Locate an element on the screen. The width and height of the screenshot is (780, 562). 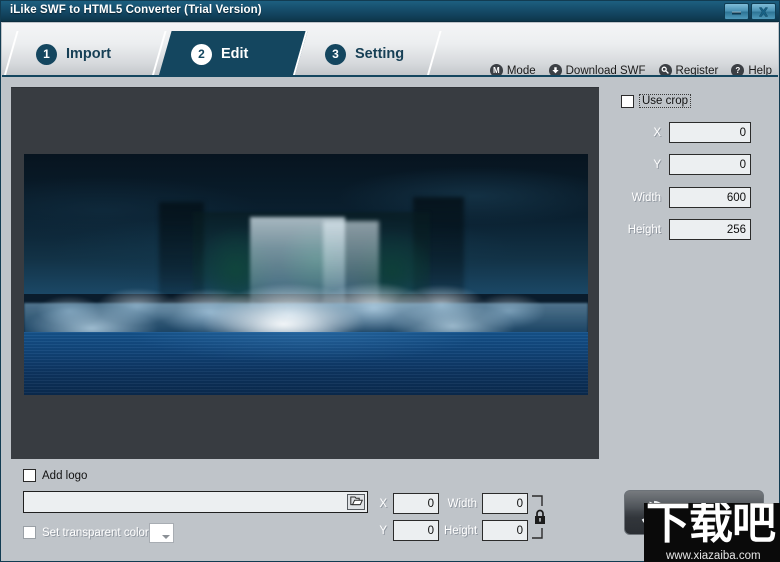
crop-y-input is located at coordinates (710, 164).